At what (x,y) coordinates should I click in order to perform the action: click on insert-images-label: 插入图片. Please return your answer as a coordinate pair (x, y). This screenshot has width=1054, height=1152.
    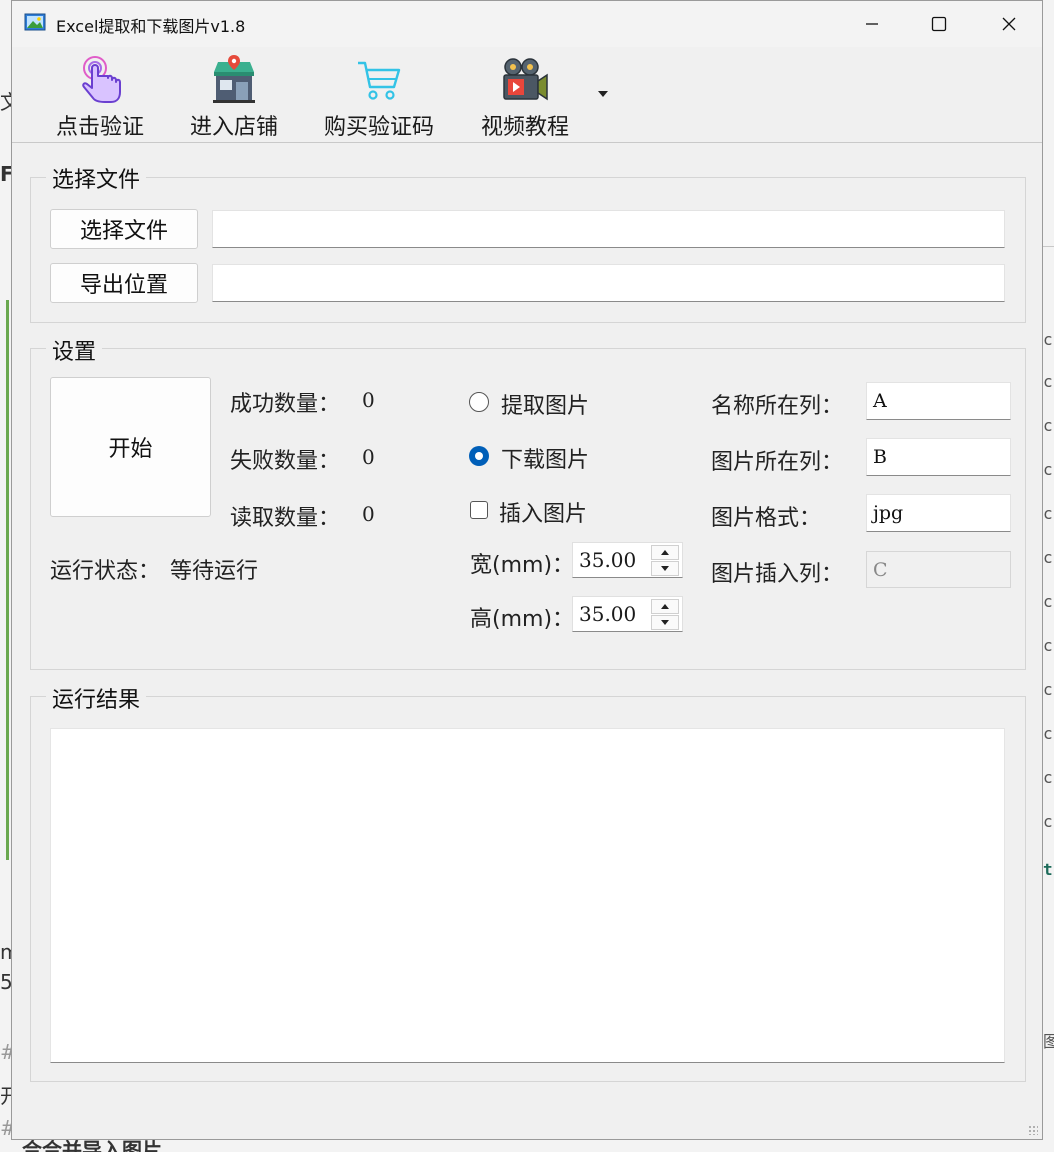
    Looking at the image, I should click on (543, 512).